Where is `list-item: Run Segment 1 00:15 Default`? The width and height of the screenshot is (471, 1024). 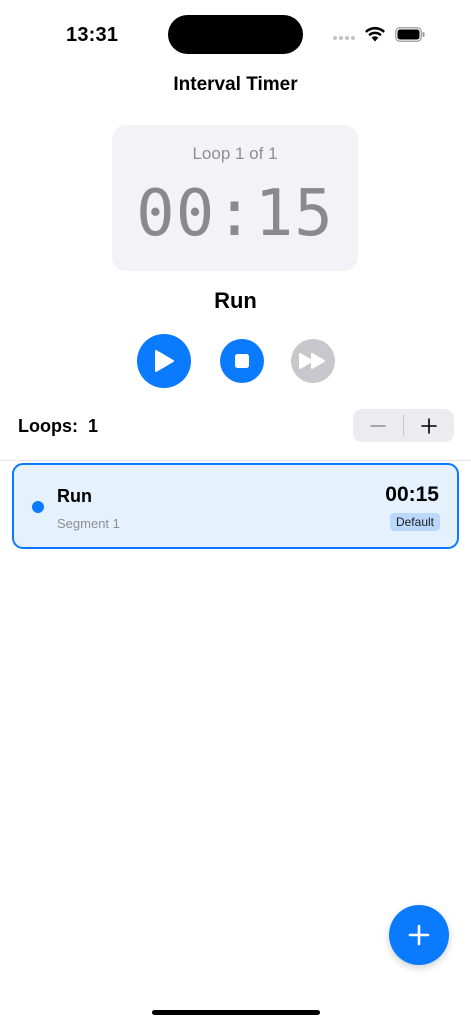 list-item: Run Segment 1 00:15 Default is located at coordinates (235, 506).